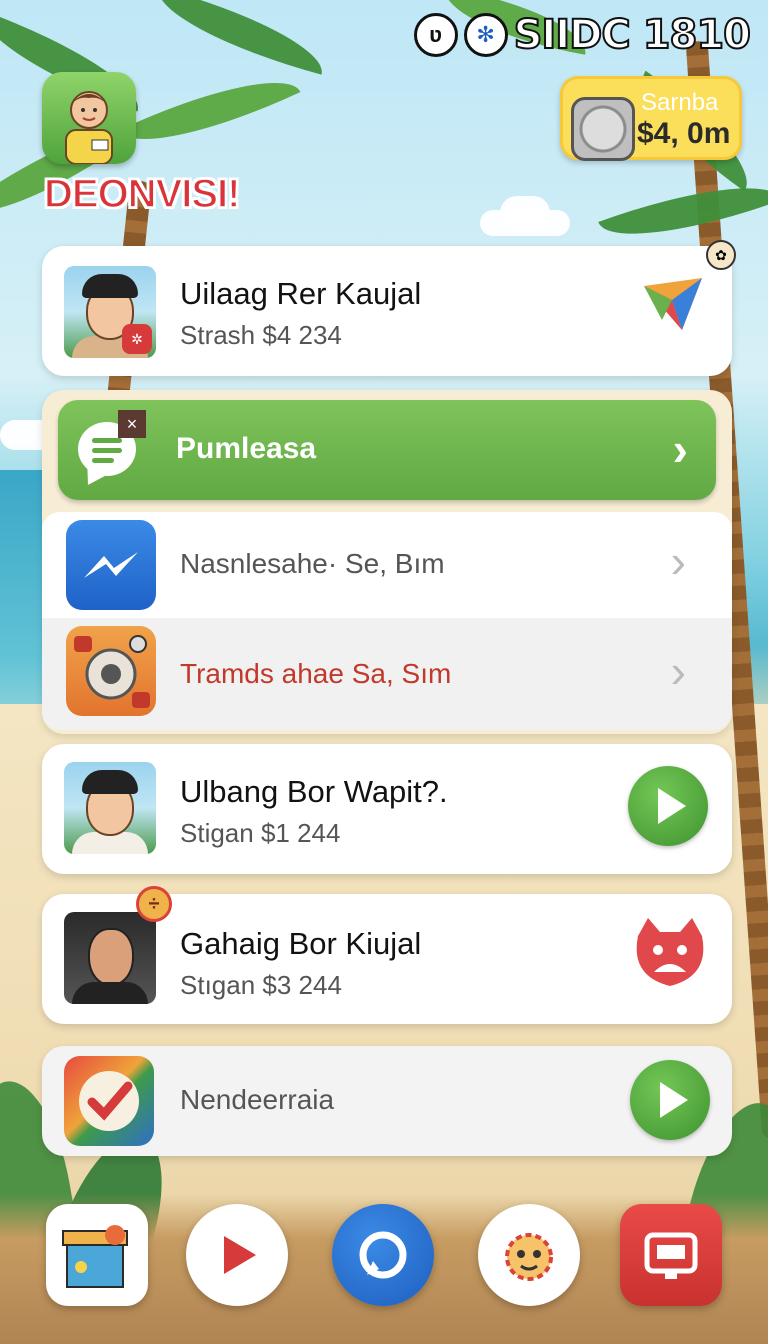 The width and height of the screenshot is (768, 1344). I want to click on close-icon: ×, so click(132, 424).